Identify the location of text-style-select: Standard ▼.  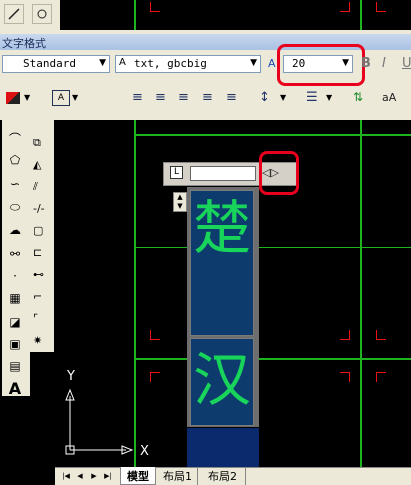
(56, 64).